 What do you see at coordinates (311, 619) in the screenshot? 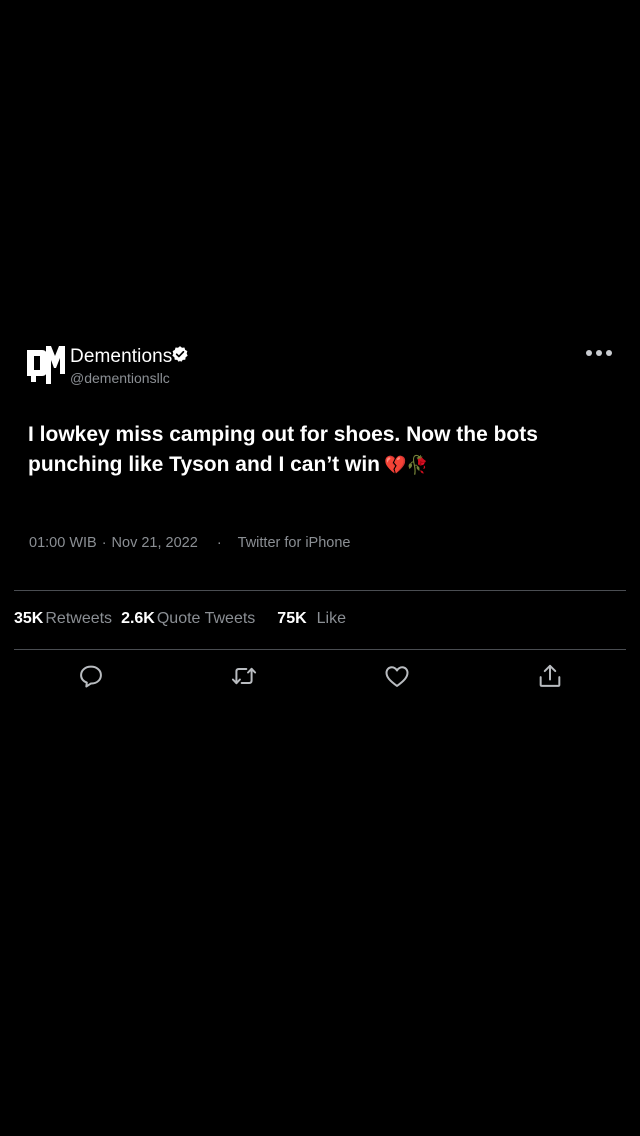
I see `likes-stat: 75K Like` at bounding box center [311, 619].